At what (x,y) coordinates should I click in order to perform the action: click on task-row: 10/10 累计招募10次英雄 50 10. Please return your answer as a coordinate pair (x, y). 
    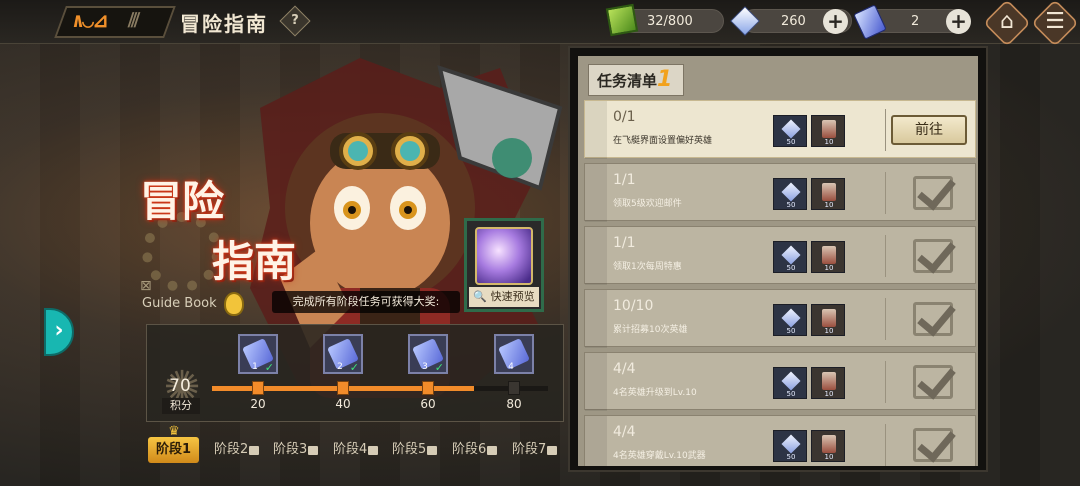
    Looking at the image, I should click on (780, 318).